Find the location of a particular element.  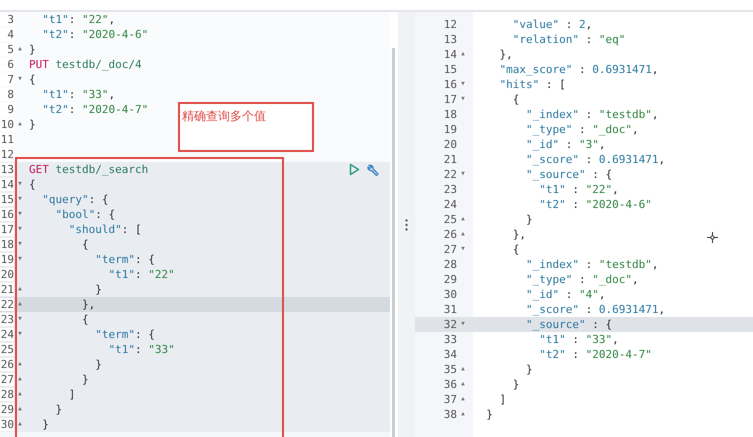

scrollbar-thumb is located at coordinates (393, 242).